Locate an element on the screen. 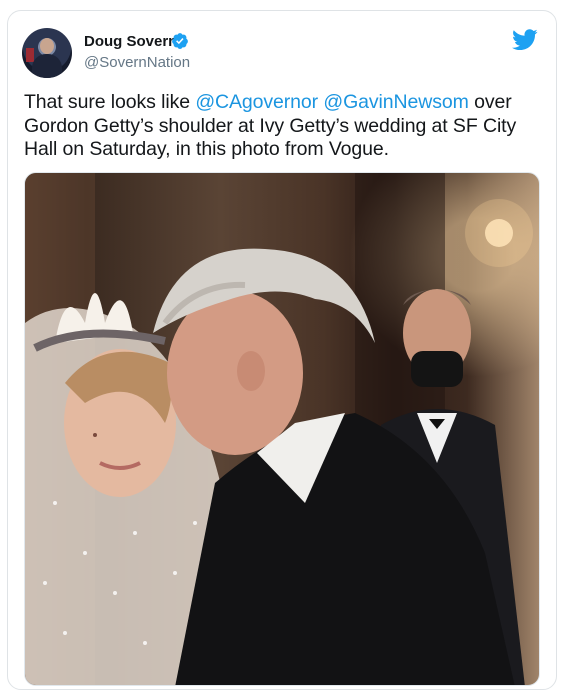  tweet-text-part: That sure looks like is located at coordinates (110, 102).